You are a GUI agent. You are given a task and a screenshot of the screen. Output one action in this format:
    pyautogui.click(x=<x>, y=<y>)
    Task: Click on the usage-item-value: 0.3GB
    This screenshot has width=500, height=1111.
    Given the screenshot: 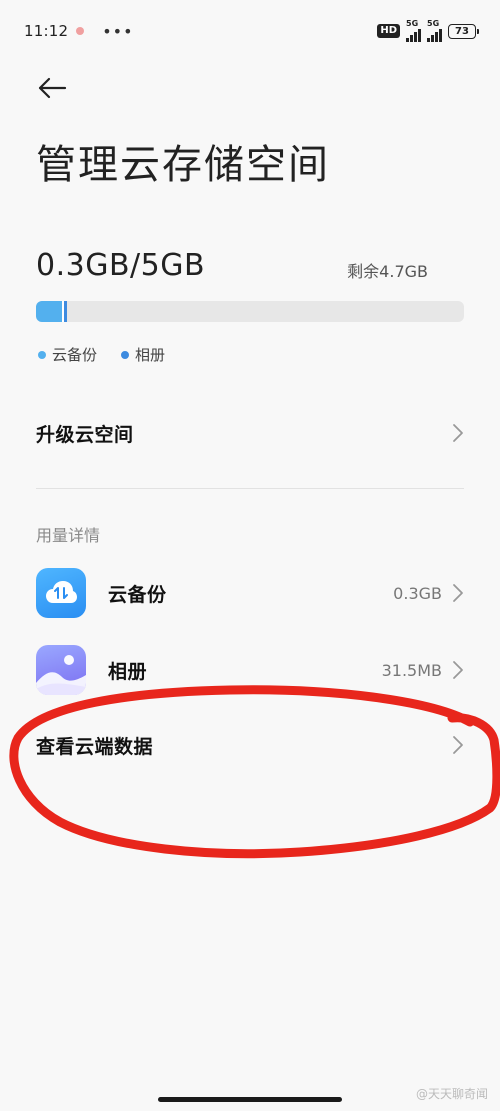 What is the action you would take?
    pyautogui.click(x=417, y=593)
    